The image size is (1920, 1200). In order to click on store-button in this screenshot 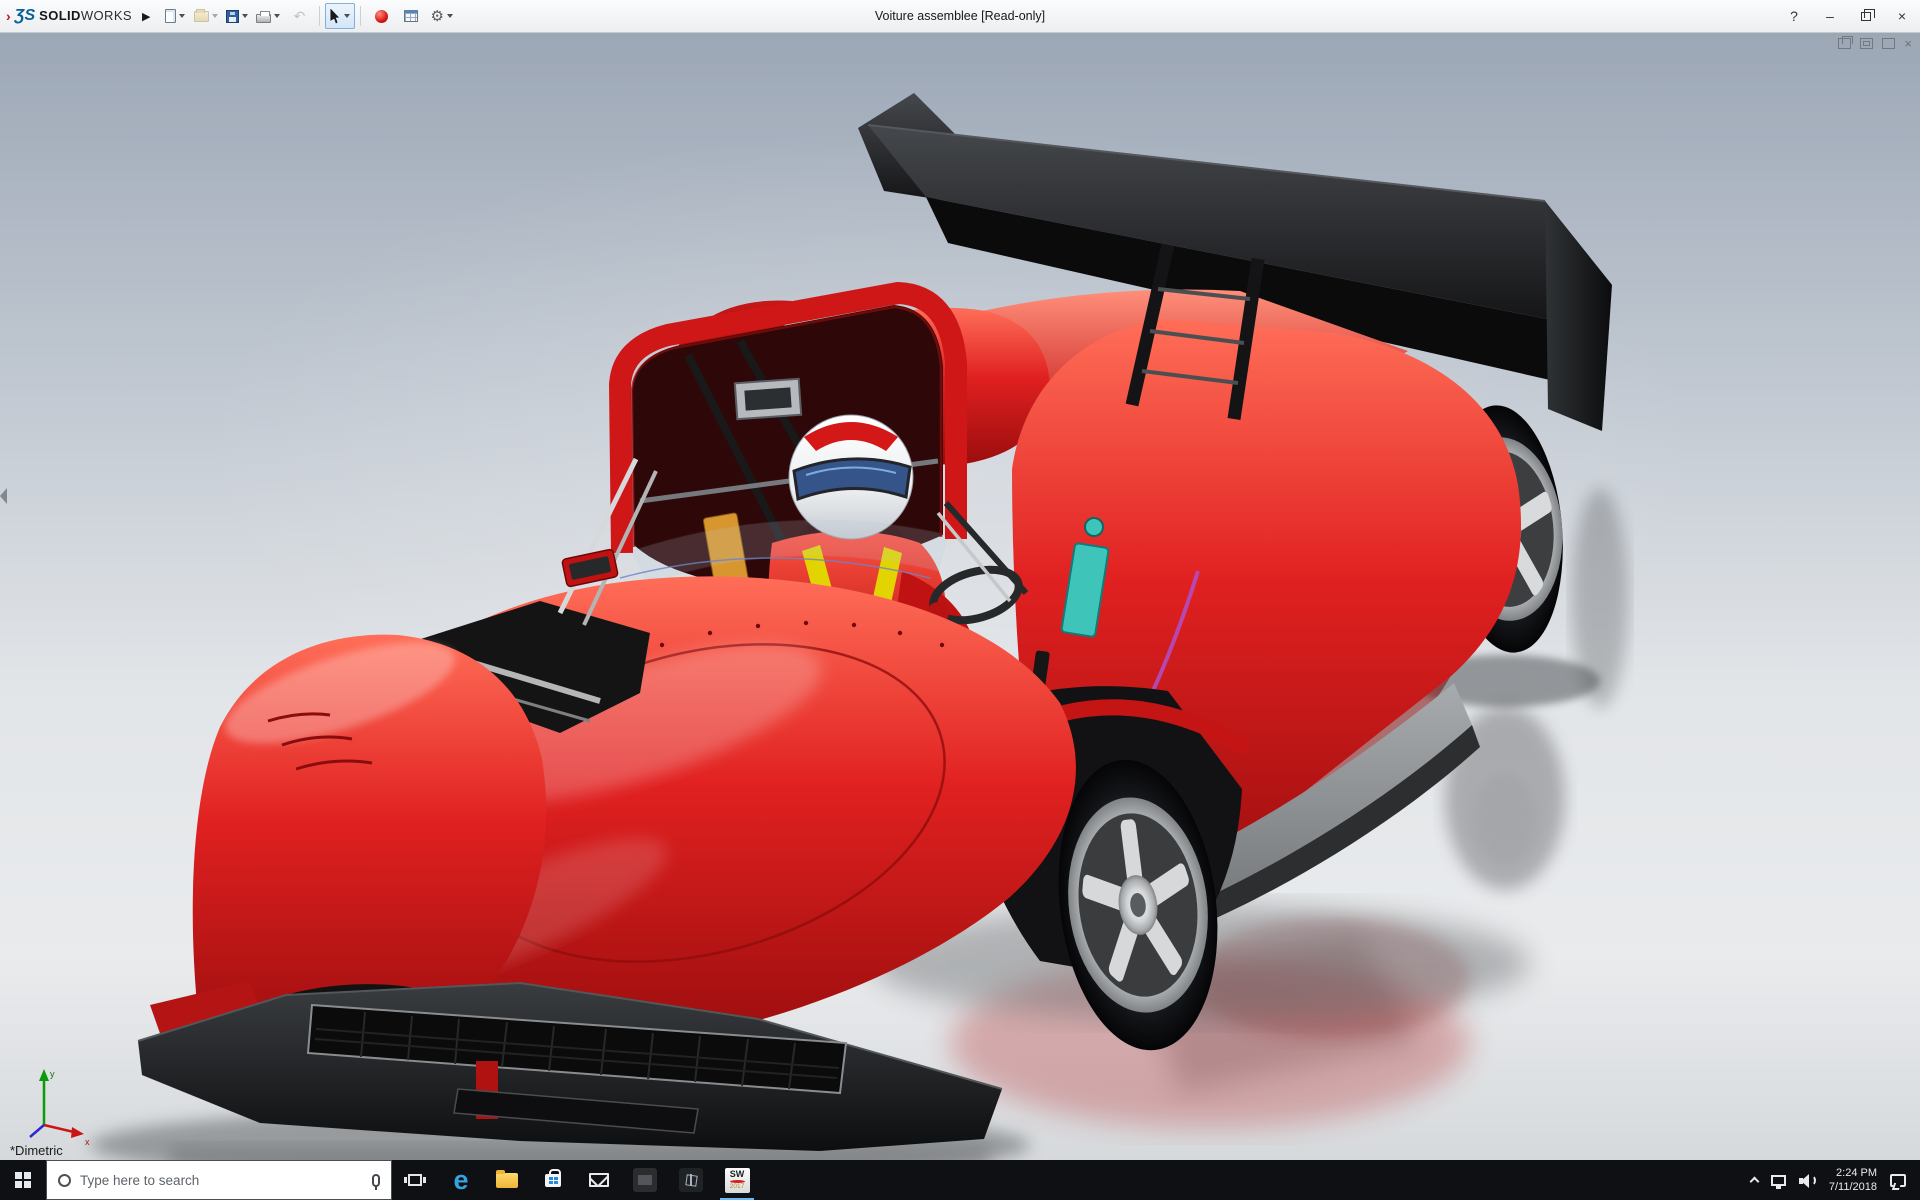, I will do `click(553, 1180)`.